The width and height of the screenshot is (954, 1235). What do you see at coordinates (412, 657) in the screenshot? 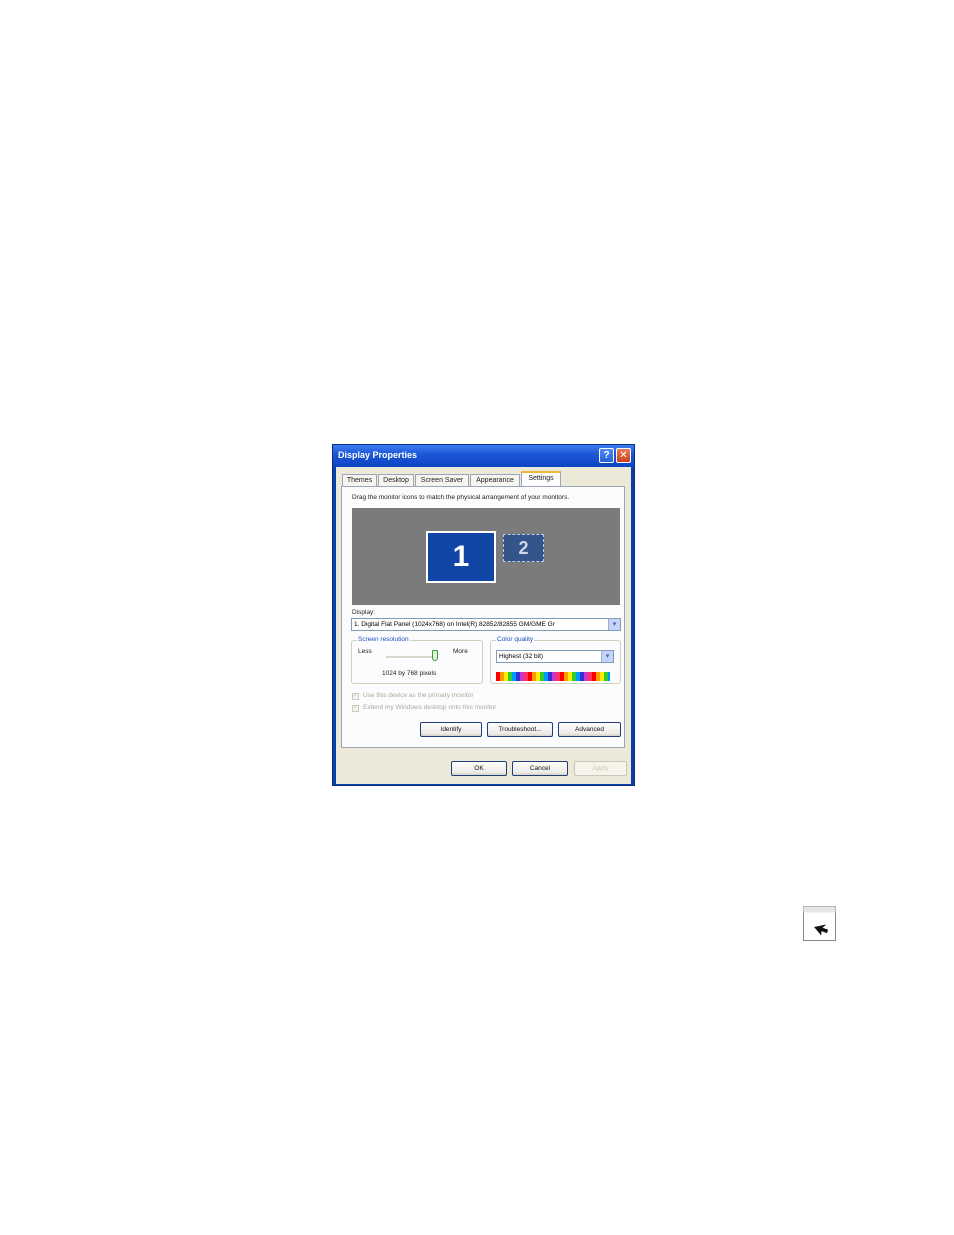
I see `resolution-slider-track` at bounding box center [412, 657].